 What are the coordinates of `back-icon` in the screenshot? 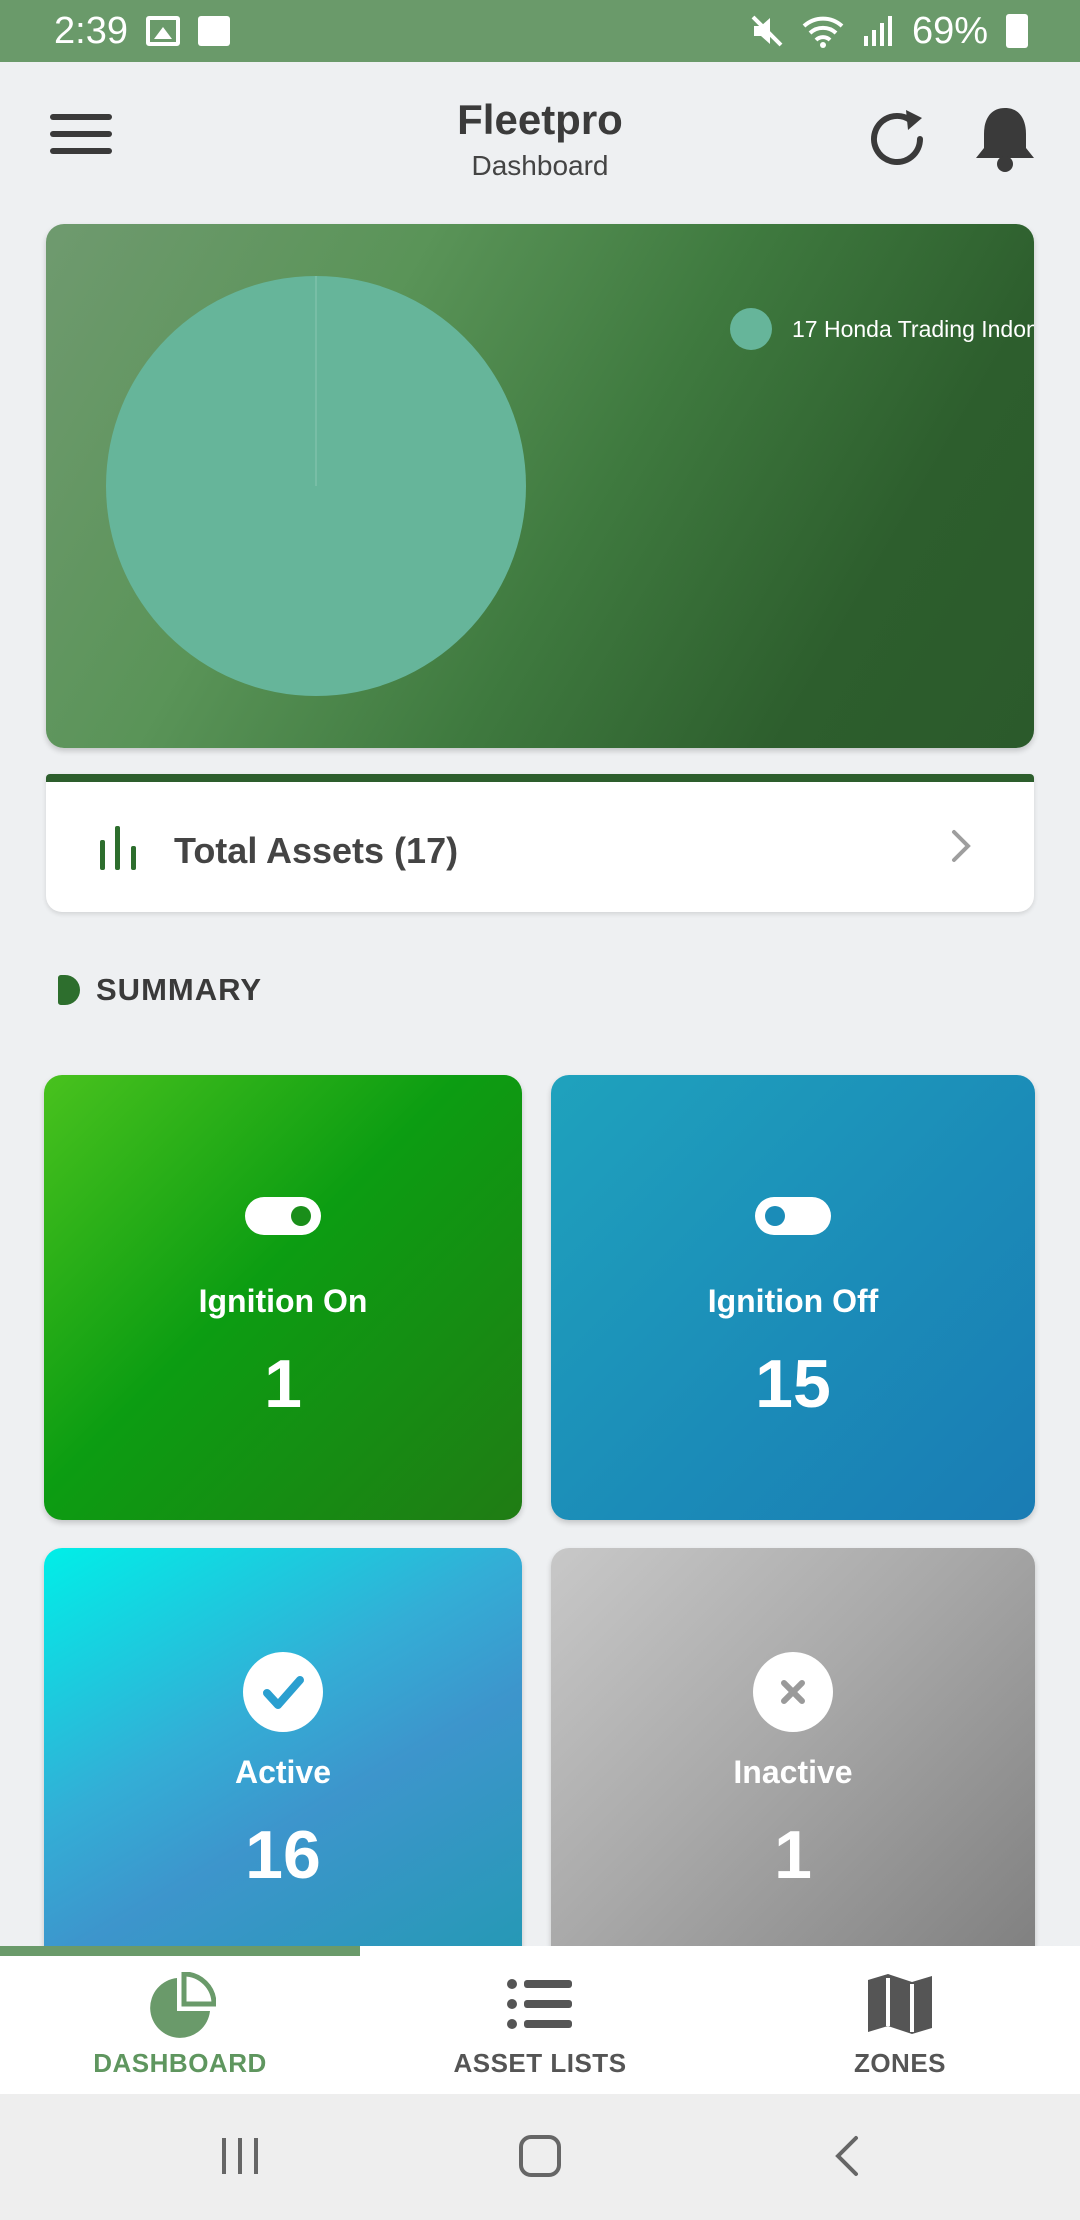 It's located at (848, 2156).